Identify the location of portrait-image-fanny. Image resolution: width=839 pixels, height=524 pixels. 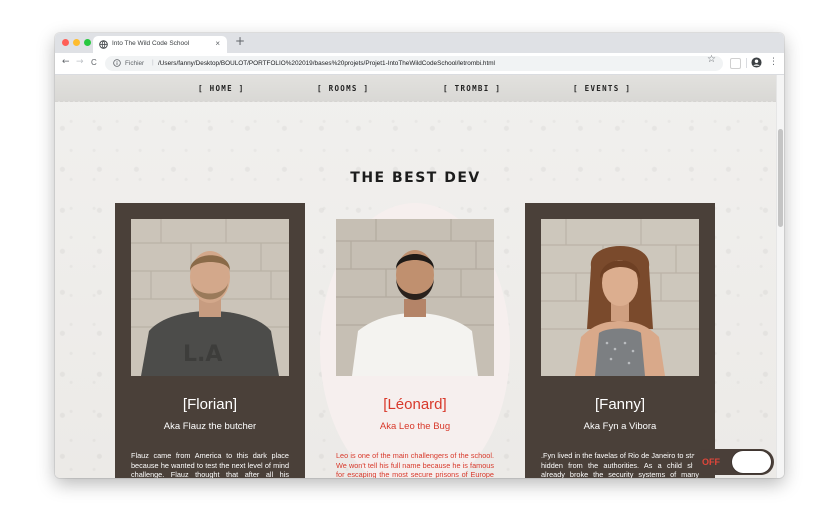
(620, 297).